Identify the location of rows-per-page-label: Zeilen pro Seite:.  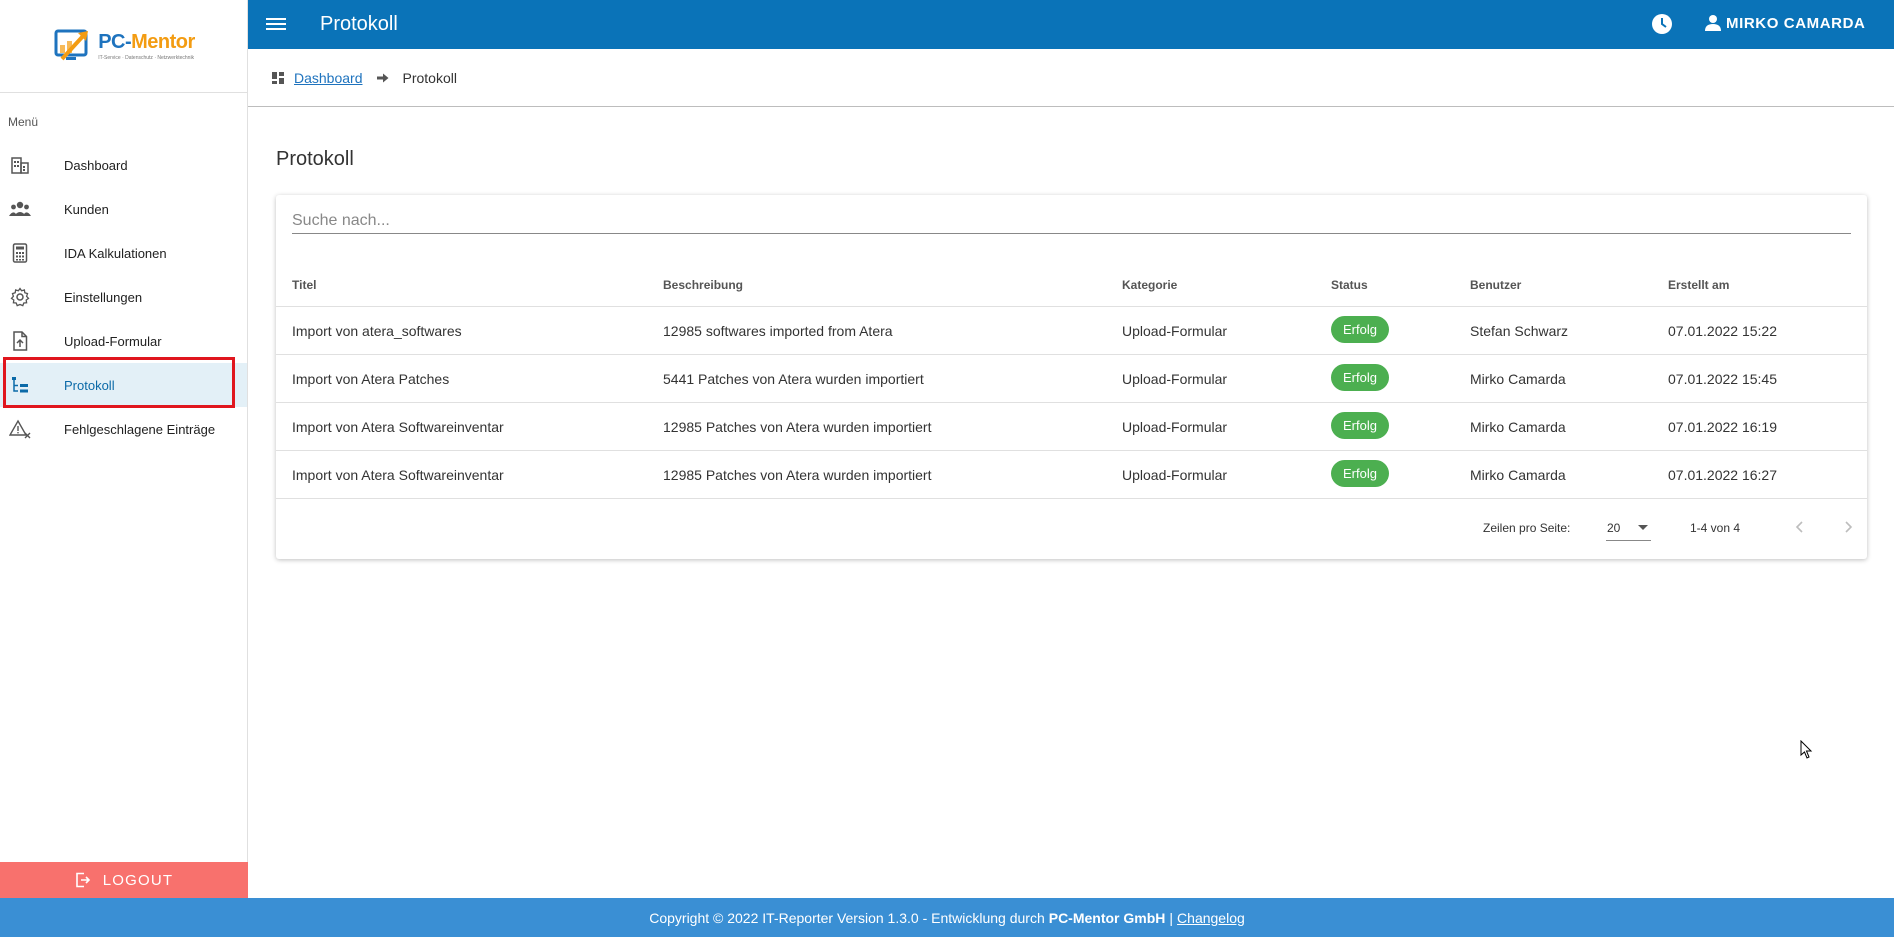
(1527, 528).